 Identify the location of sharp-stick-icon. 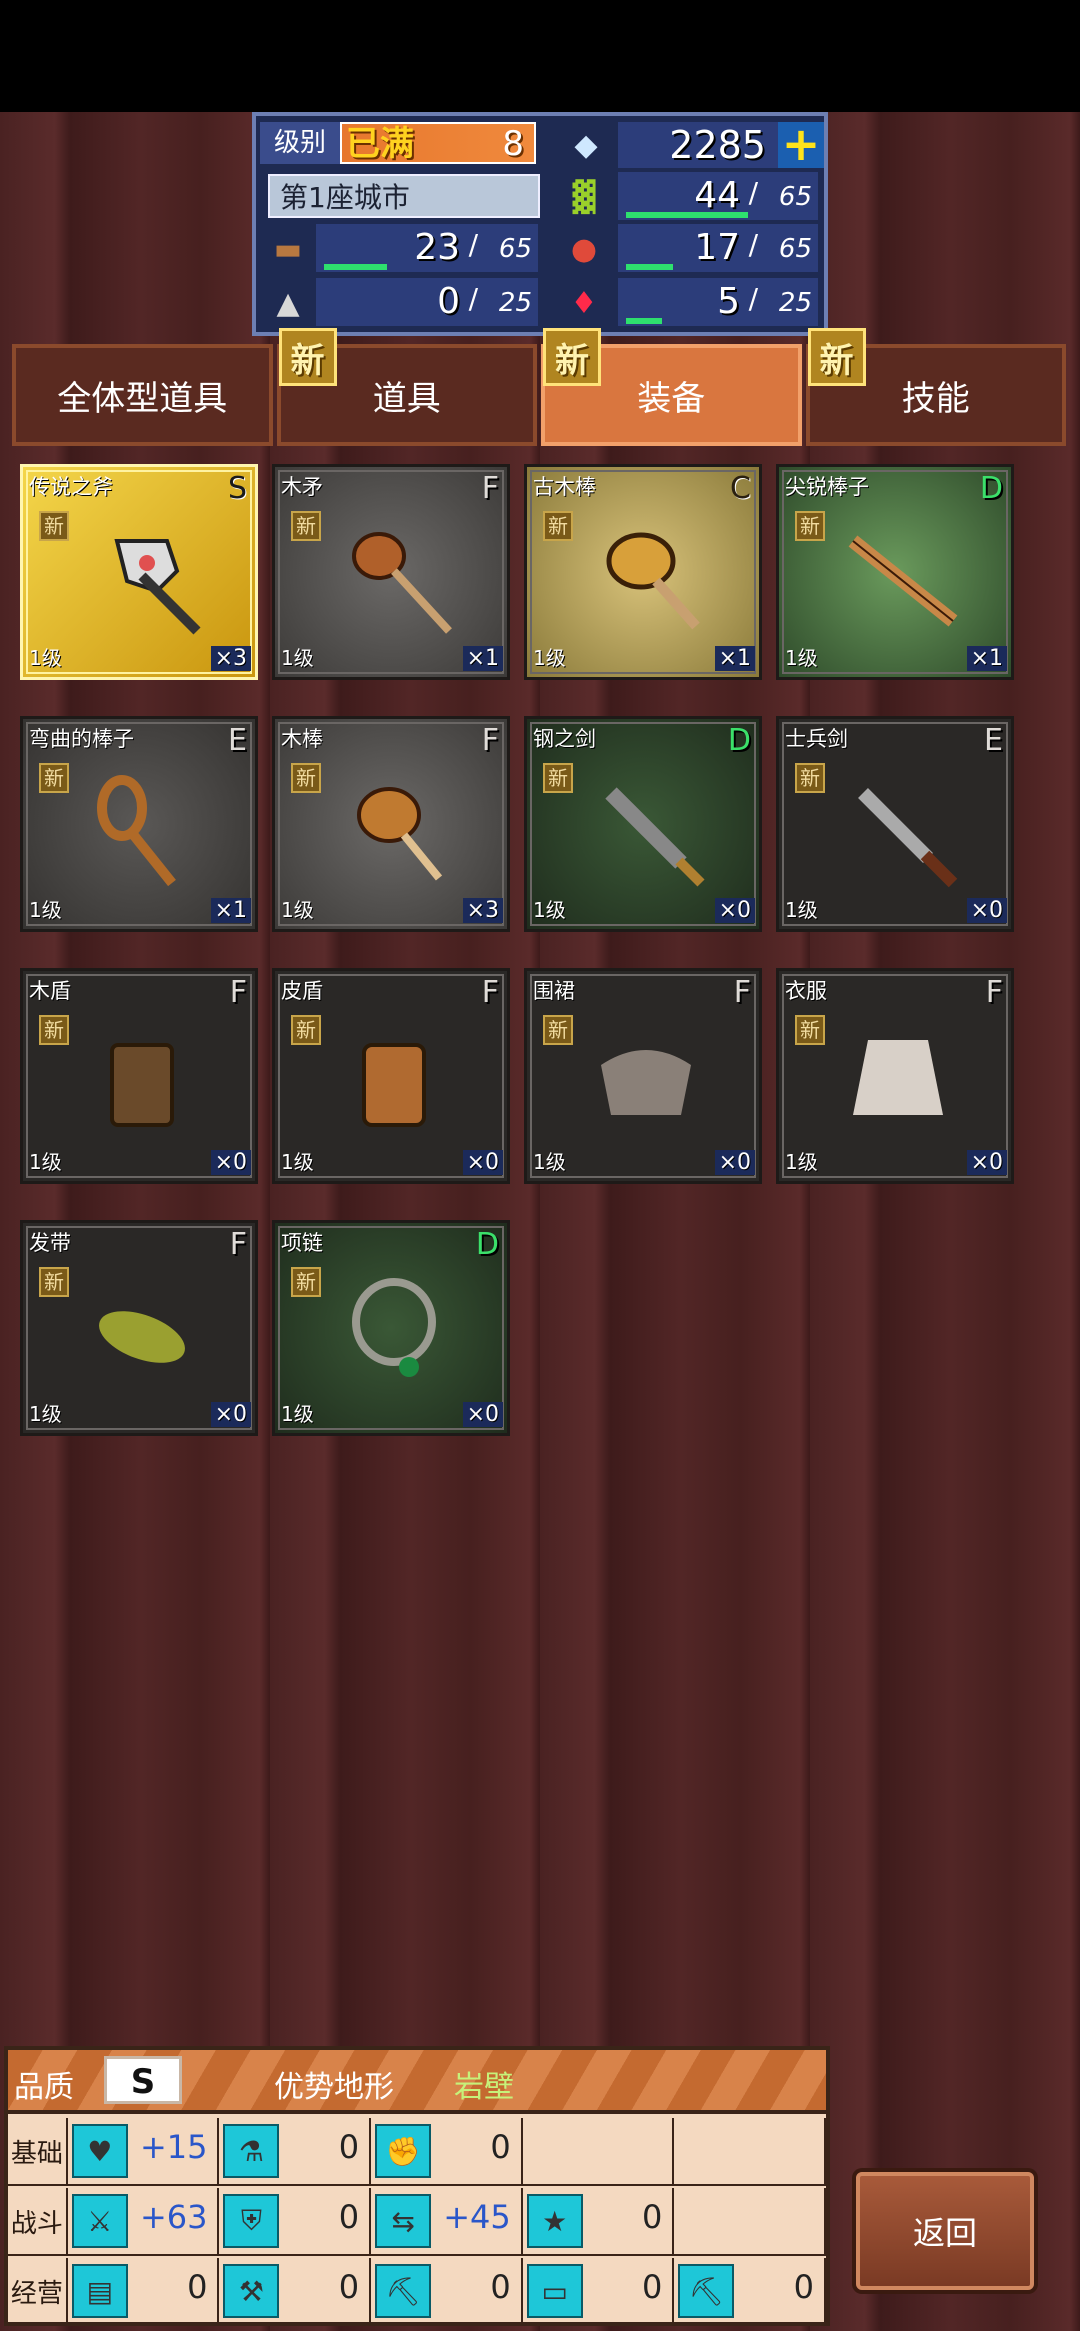
(903, 581).